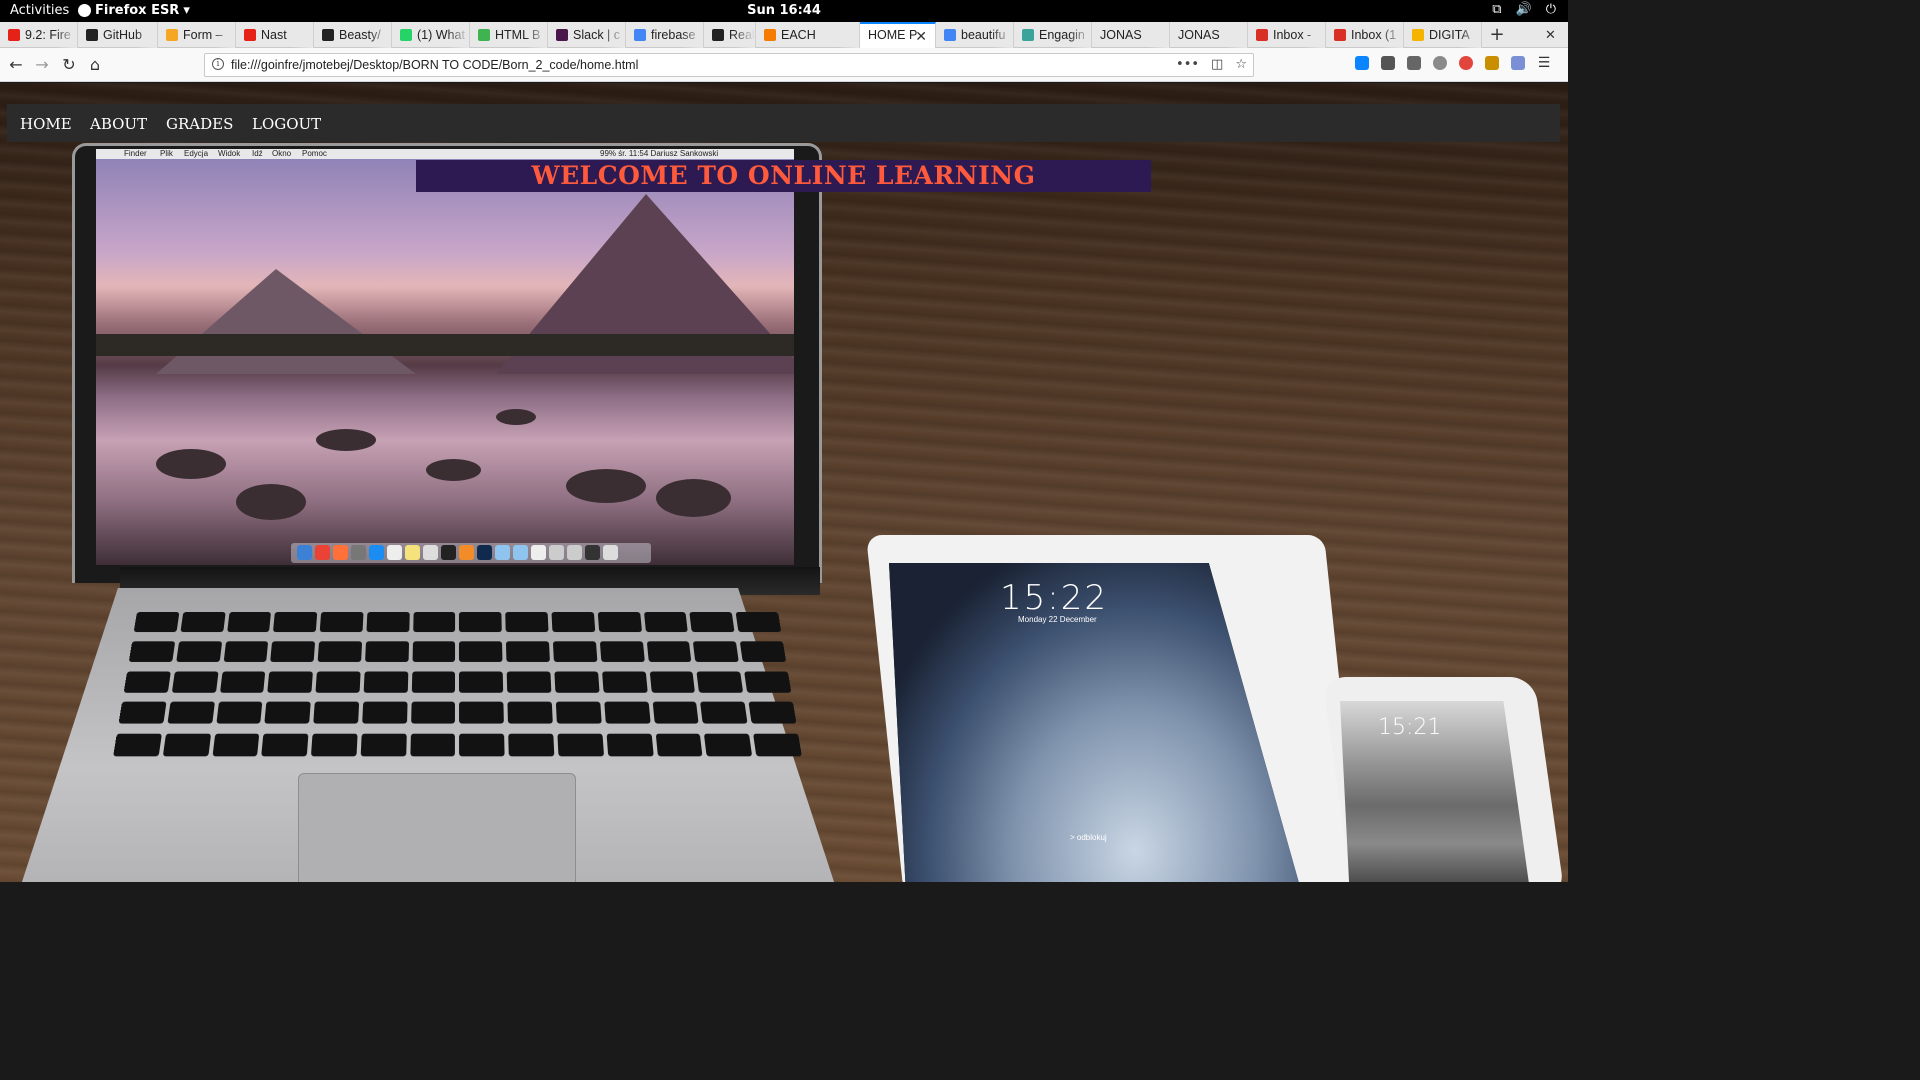  I want to click on volume-icon: 🔊, so click(1524, 9).